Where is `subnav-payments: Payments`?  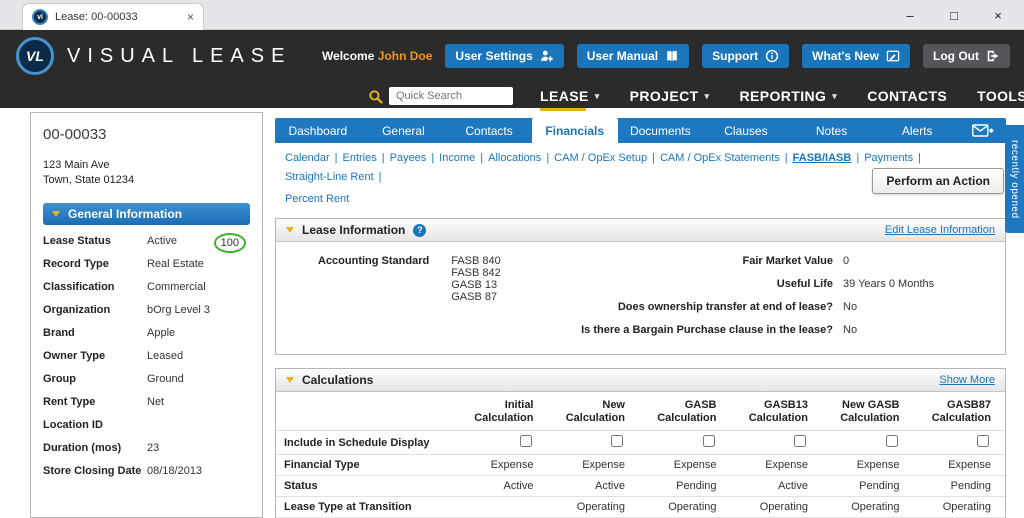
subnav-payments: Payments is located at coordinates (888, 158).